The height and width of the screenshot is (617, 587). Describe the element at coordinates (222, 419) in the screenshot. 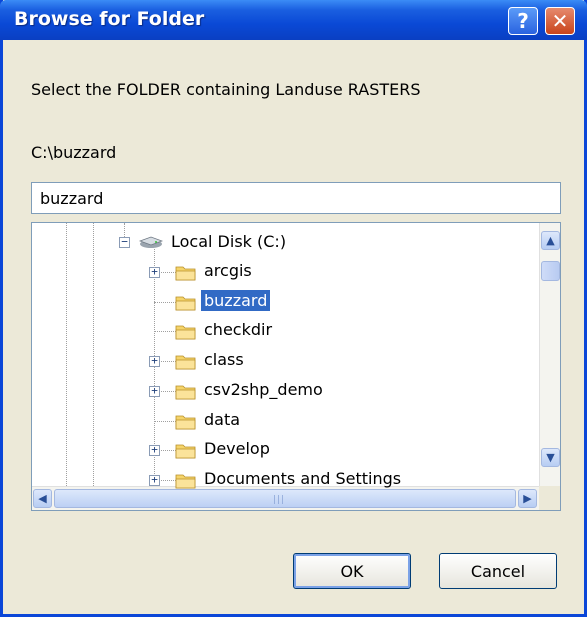

I see `tree-item-label: data` at that location.